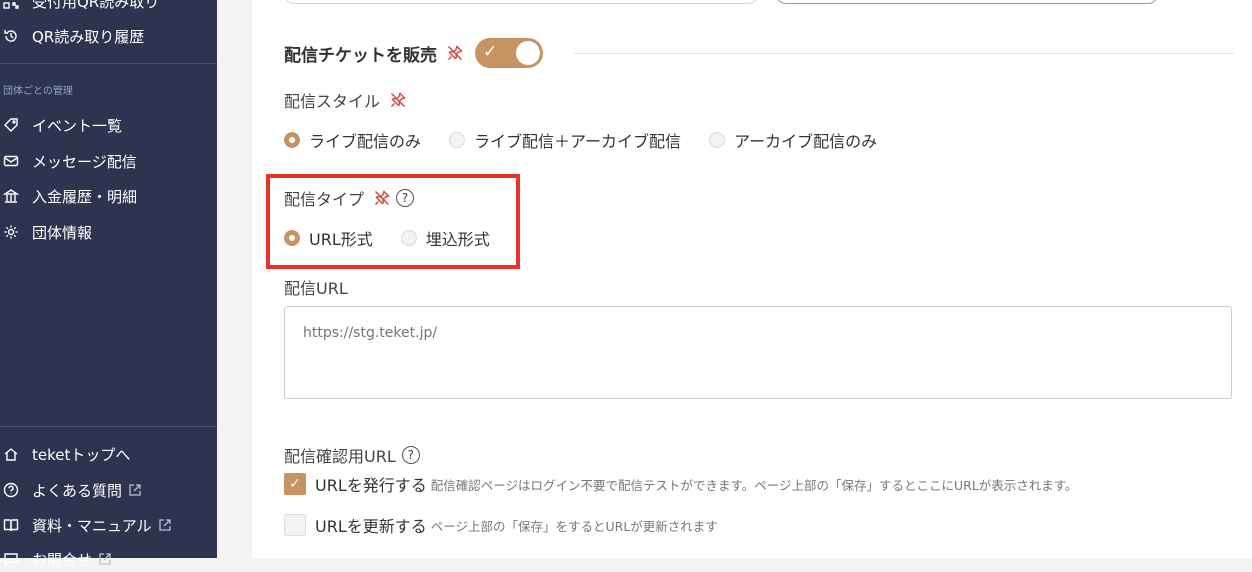  What do you see at coordinates (11, 5) in the screenshot?
I see `qr-icon` at bounding box center [11, 5].